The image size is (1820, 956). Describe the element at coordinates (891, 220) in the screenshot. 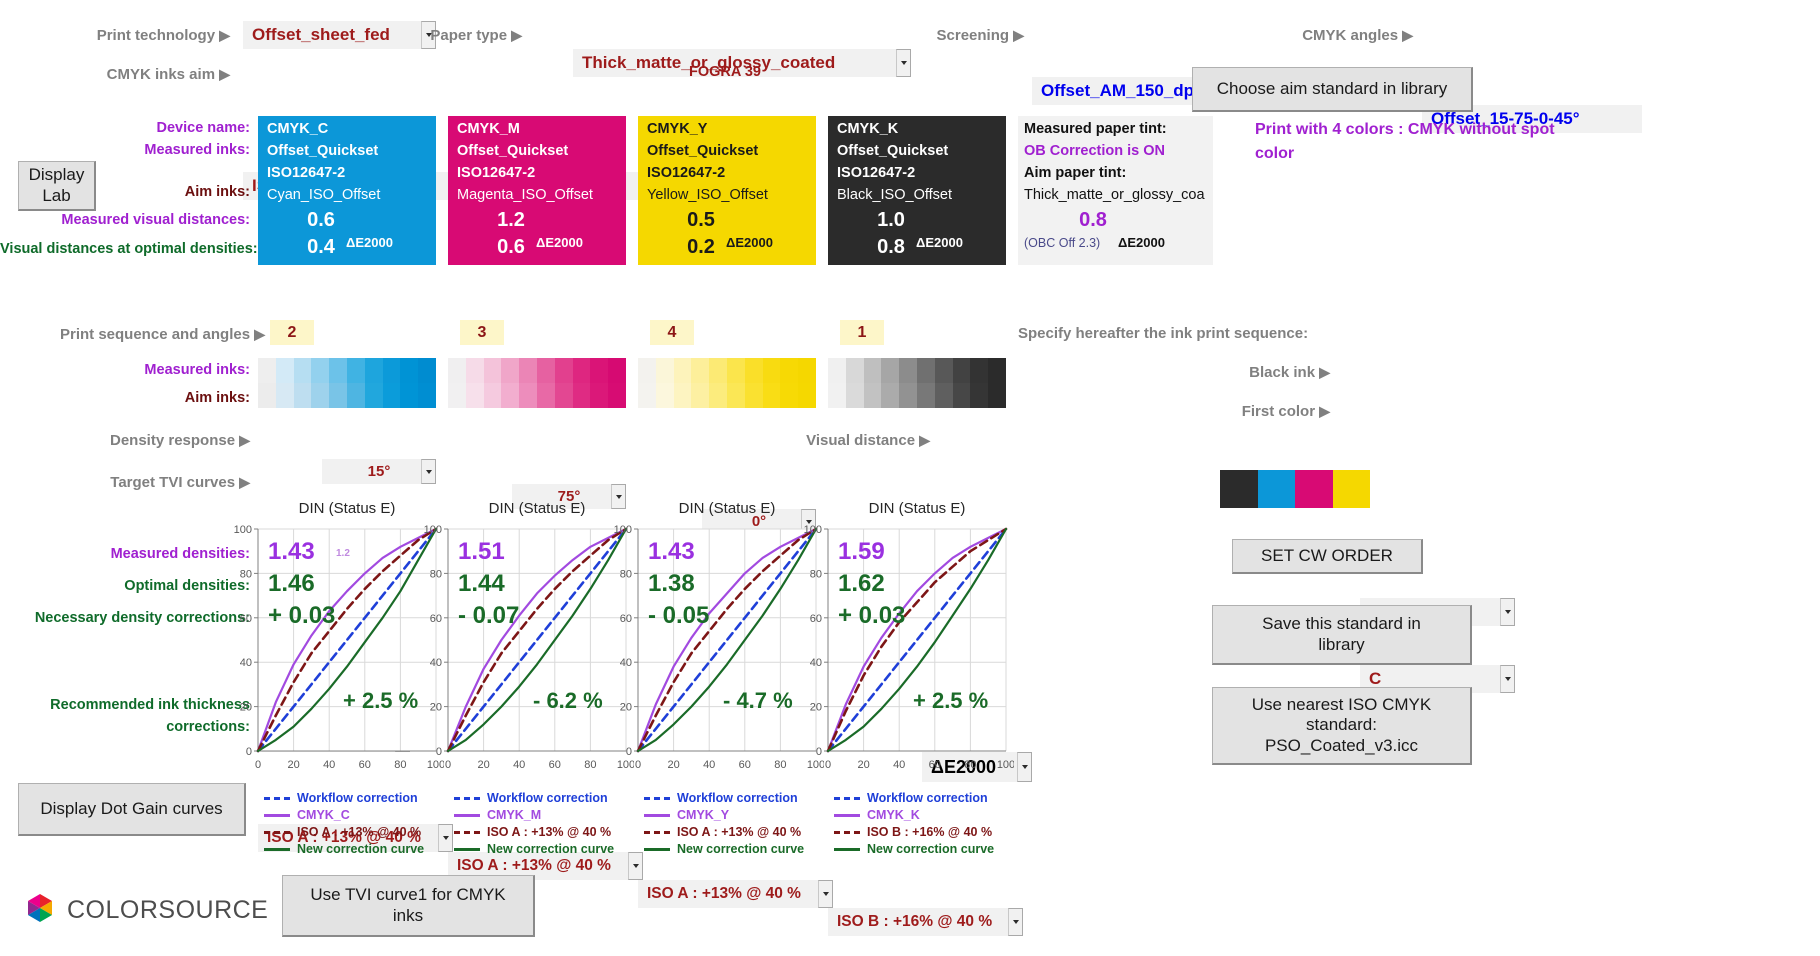

I see `ink-measured-distance-K: 1.0` at that location.